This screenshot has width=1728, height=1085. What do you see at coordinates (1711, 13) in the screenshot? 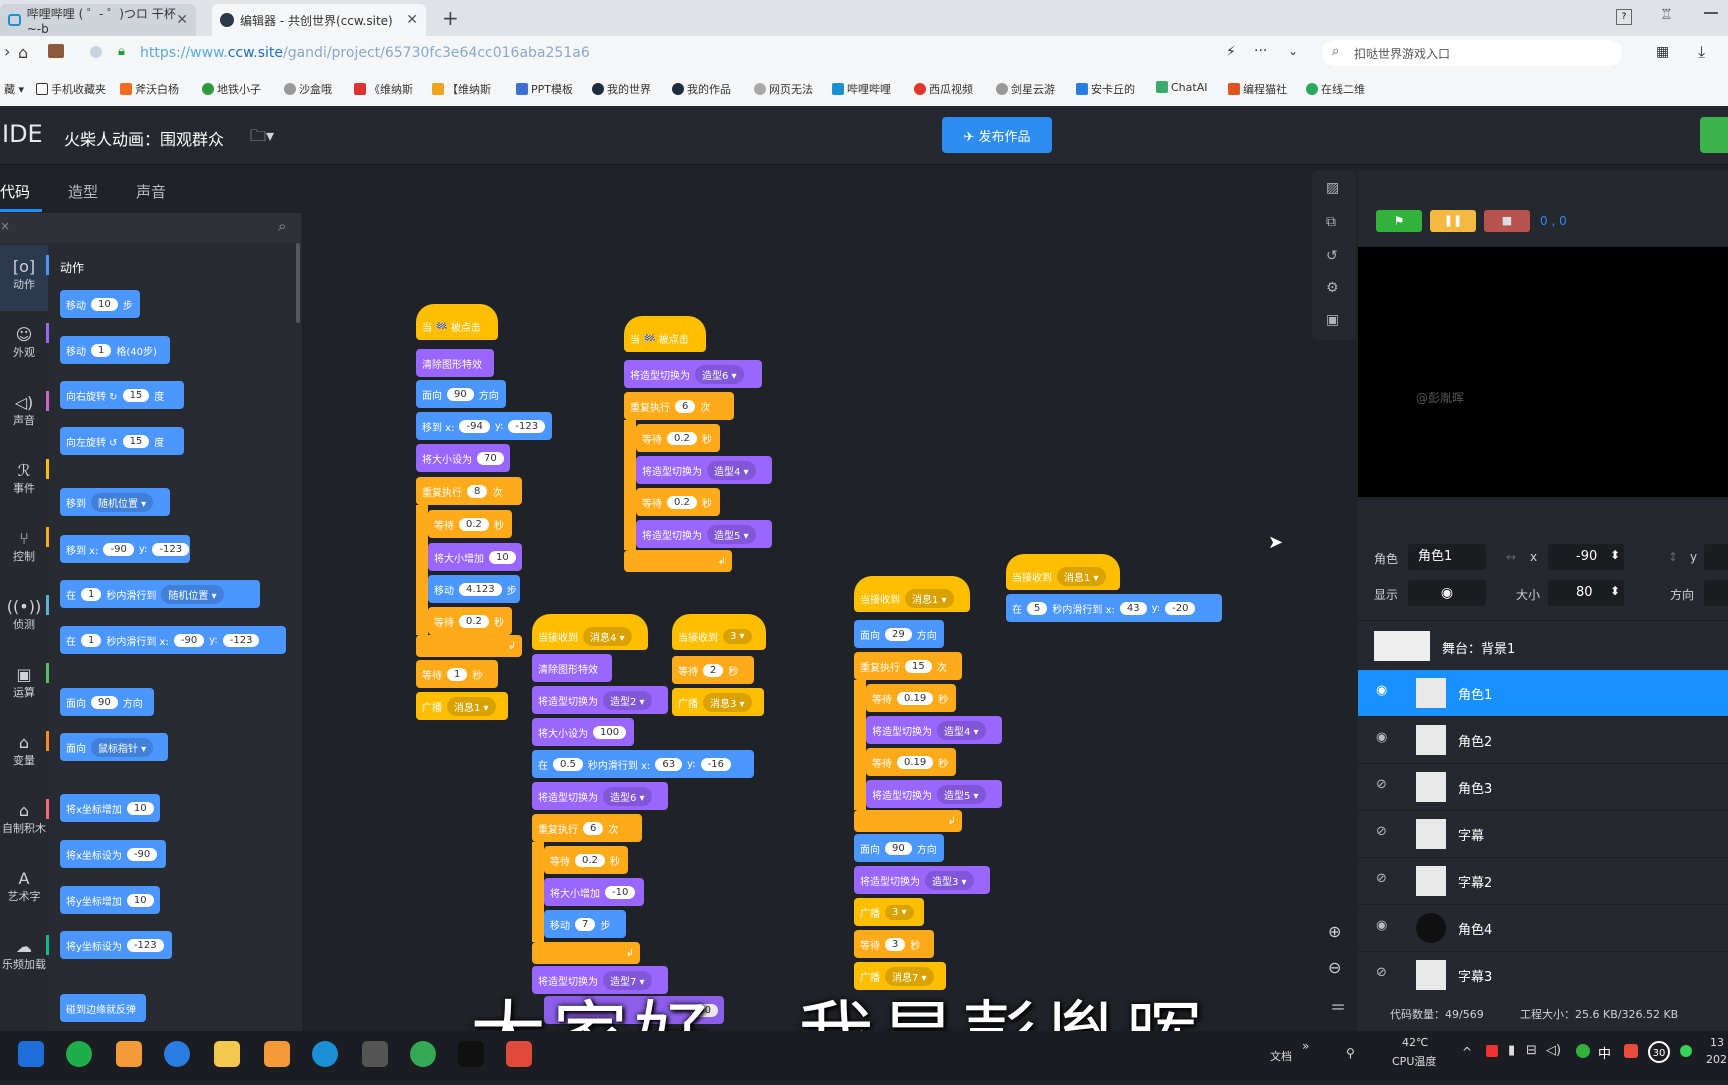
I see `minimize-icon` at bounding box center [1711, 13].